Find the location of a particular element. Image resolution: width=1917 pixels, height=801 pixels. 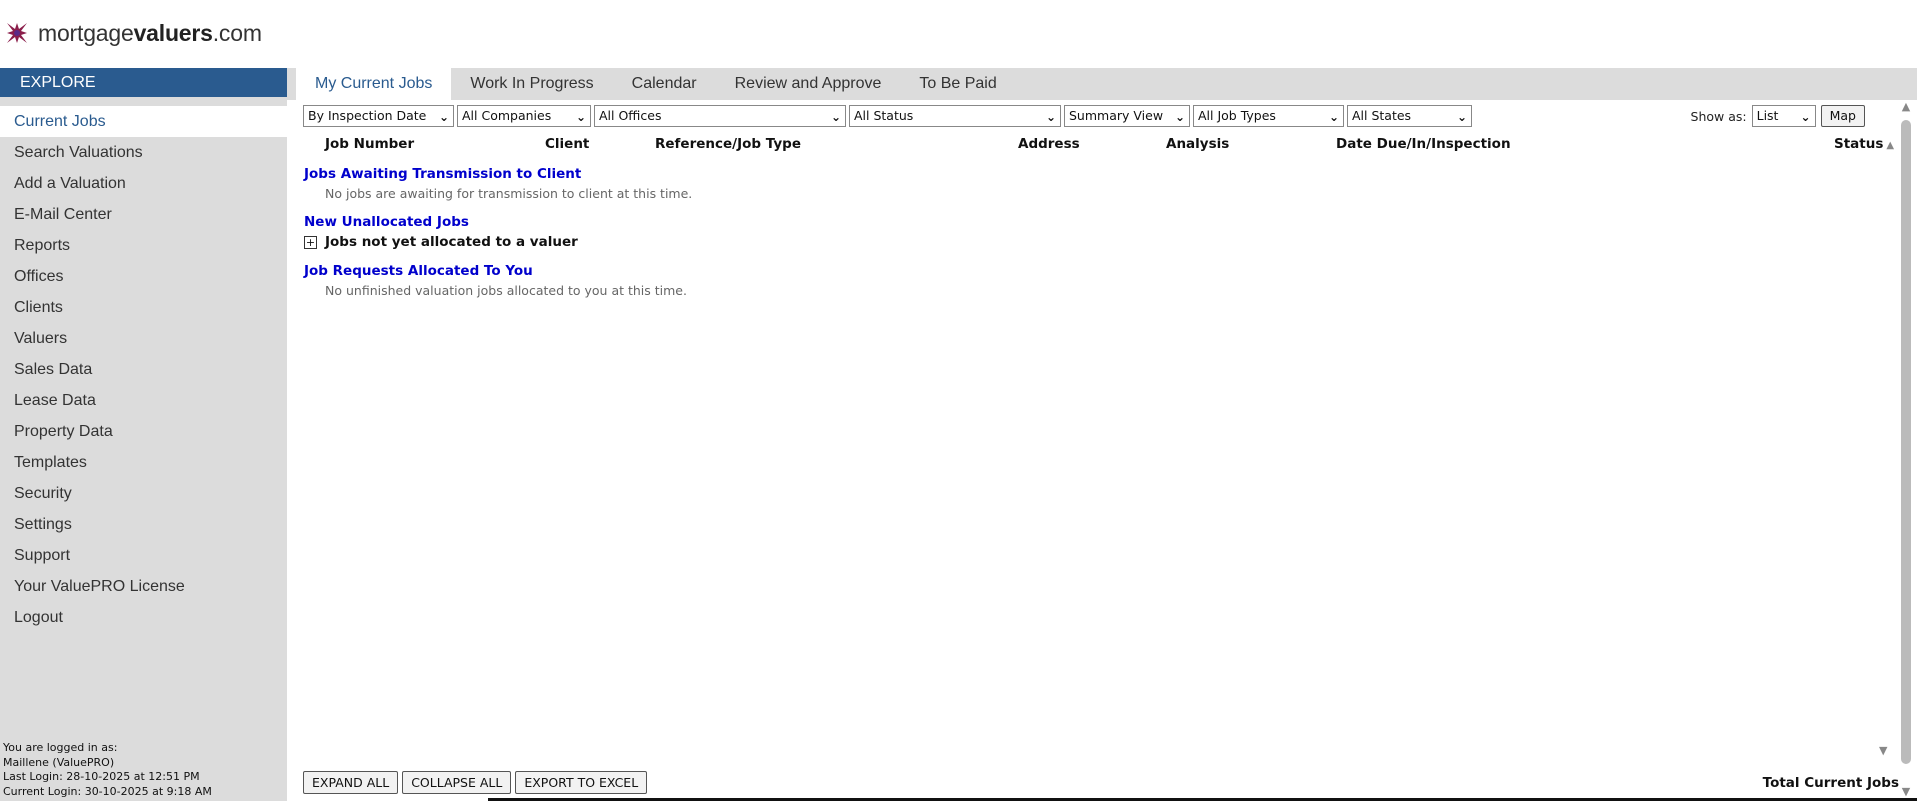

section-awaiting-title: Jobs Awaiting Transmission to Client is located at coordinates (442, 174).